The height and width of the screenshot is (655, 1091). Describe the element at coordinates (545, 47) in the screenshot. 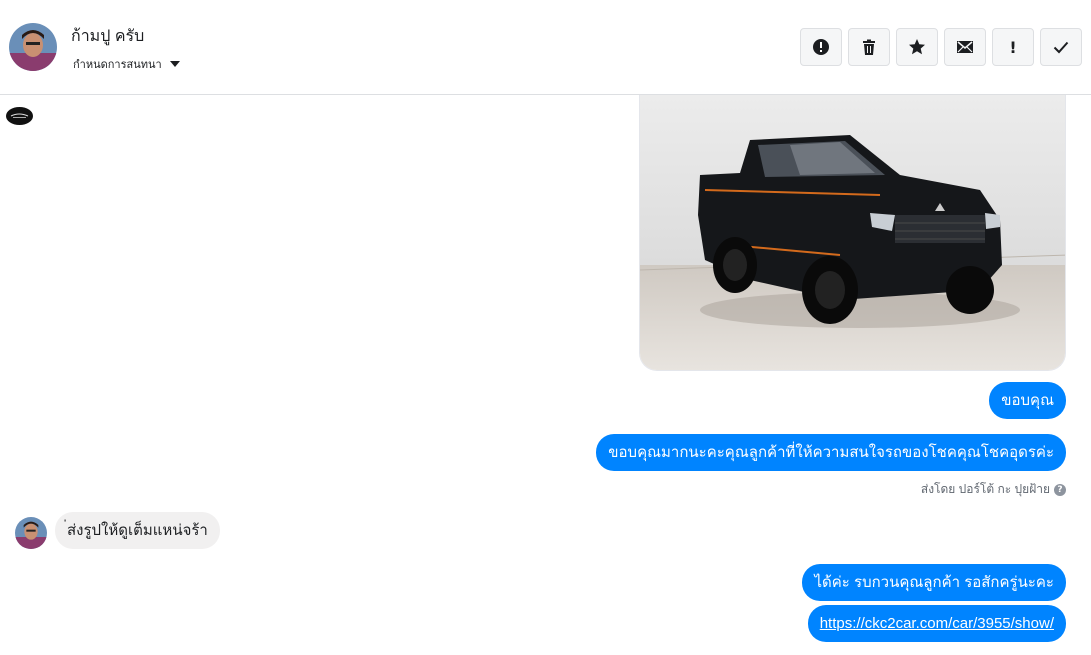

I see `conversation-header: ก้ามปู ครับ กำหนดการสนทนา !` at that location.